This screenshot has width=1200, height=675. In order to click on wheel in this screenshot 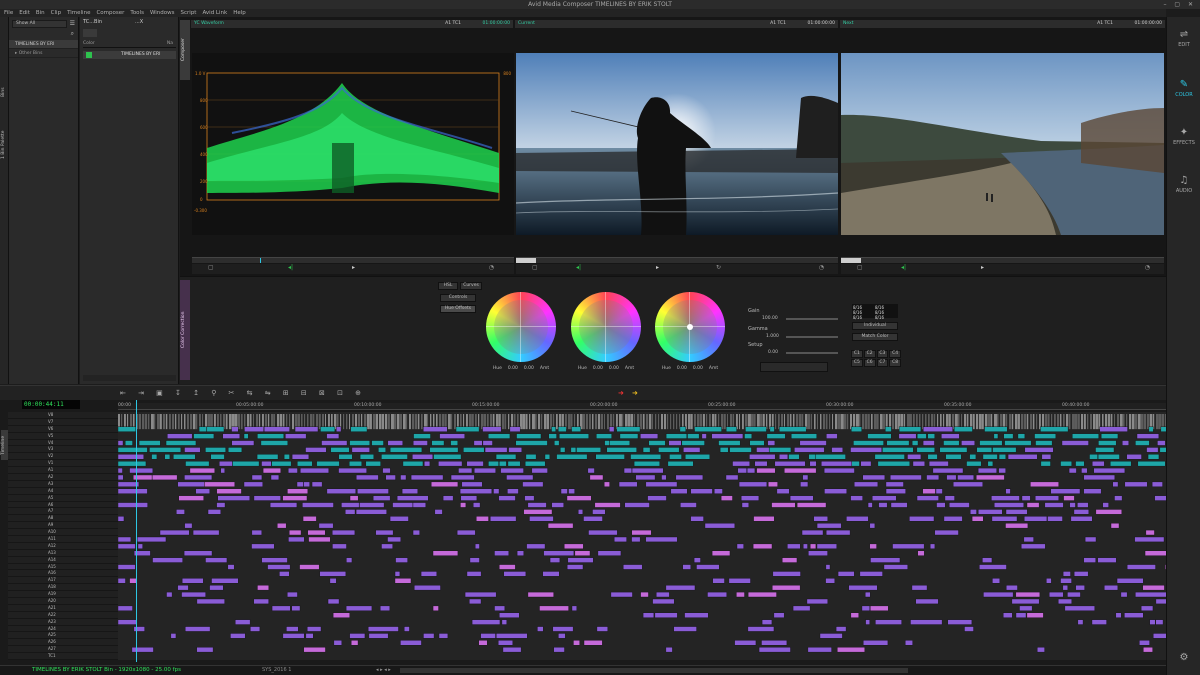, I will do `click(521, 327)`.